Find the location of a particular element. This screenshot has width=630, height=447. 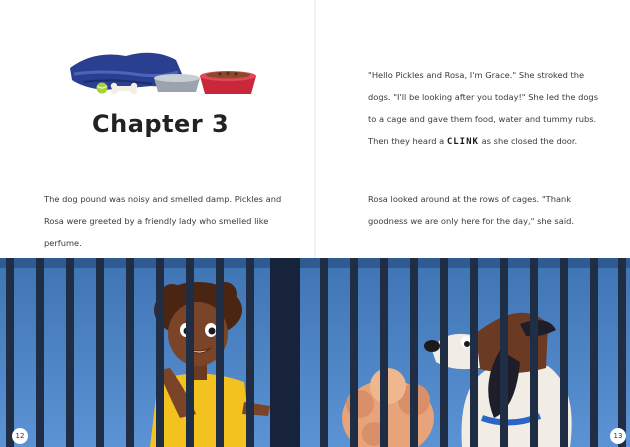

ball-icon is located at coordinates (102, 88).